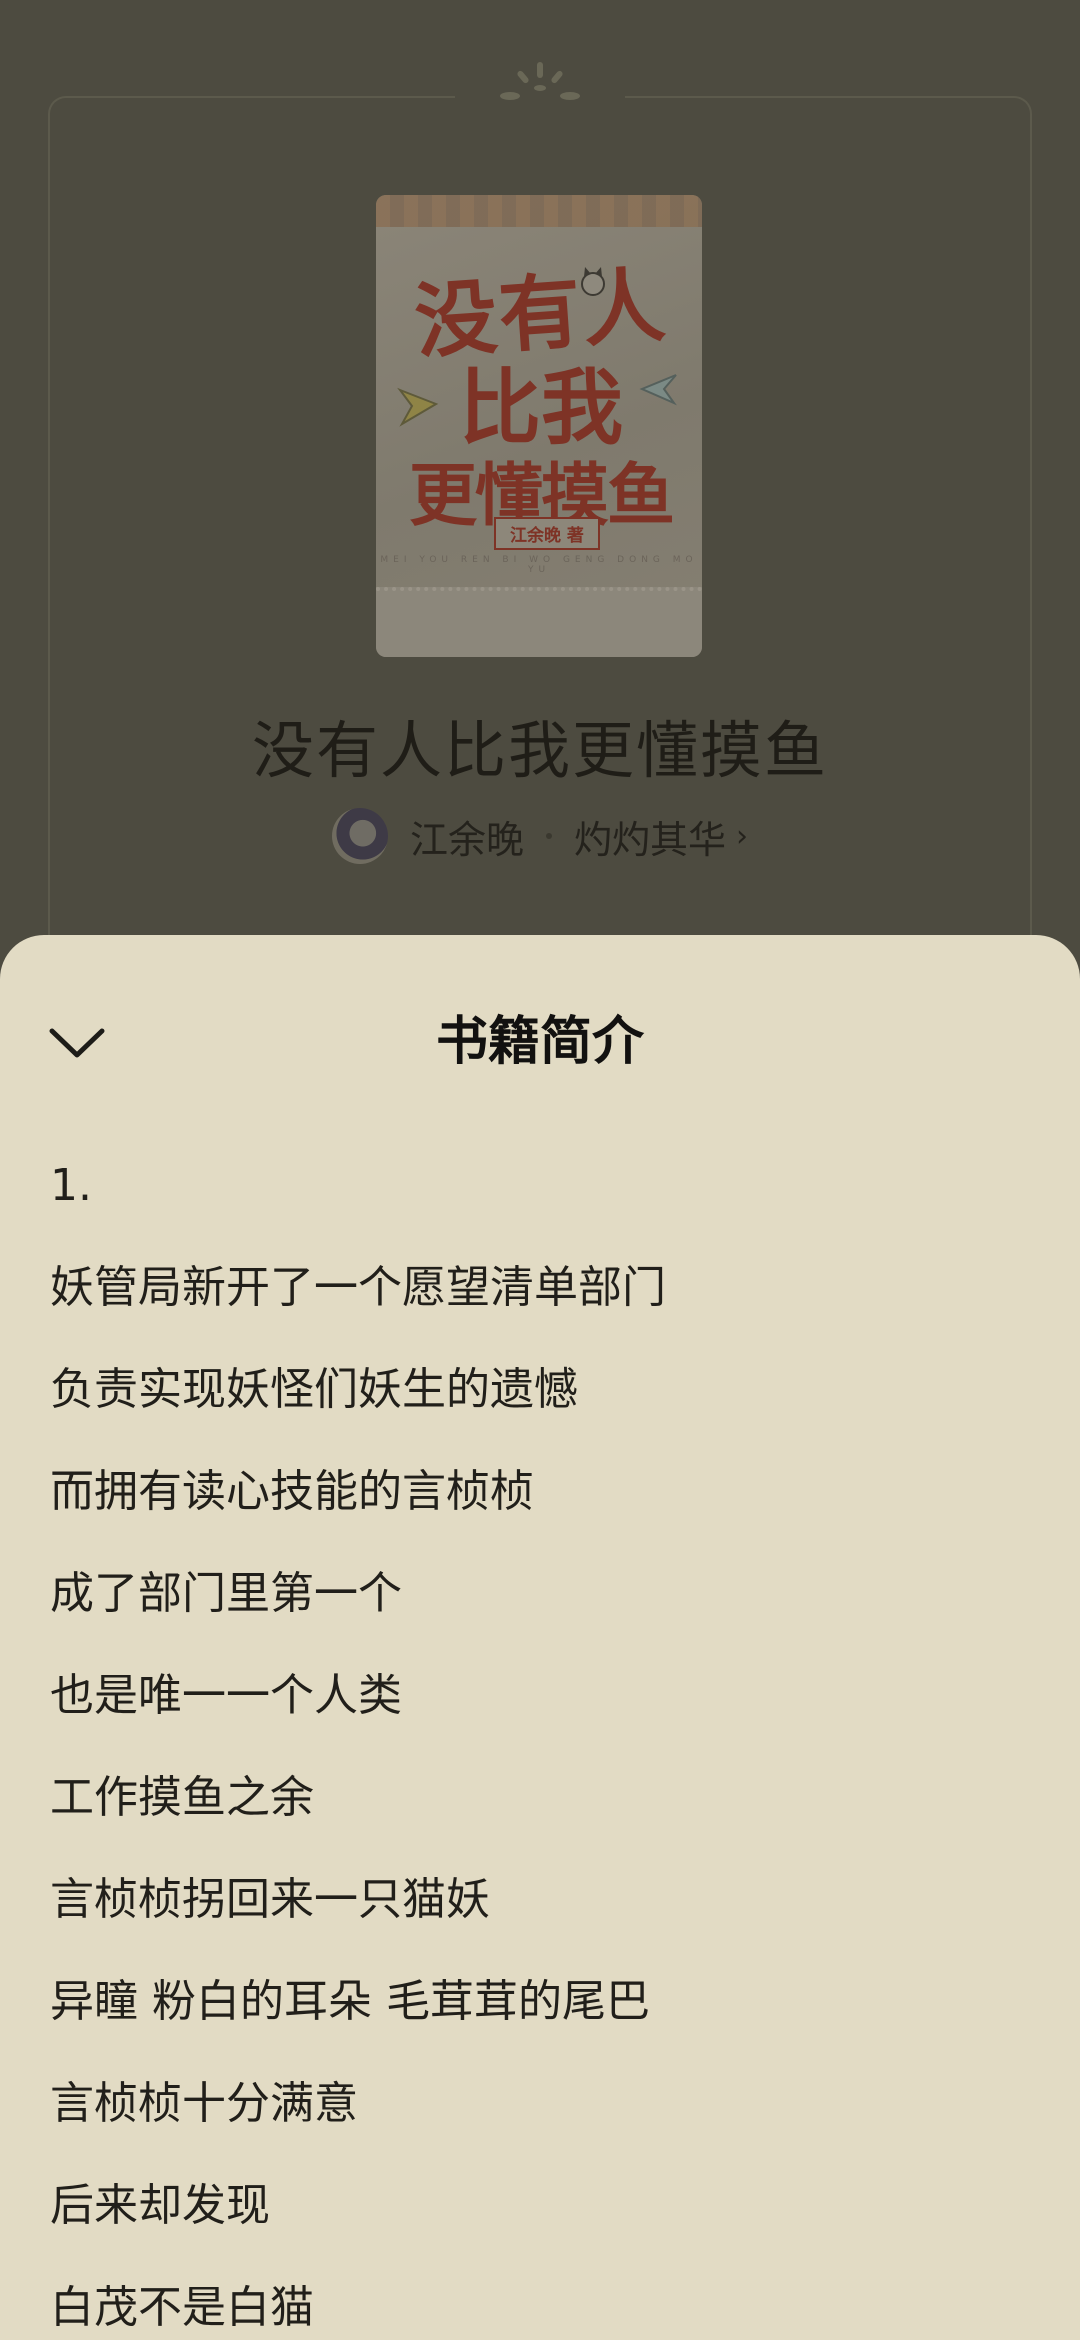 The width and height of the screenshot is (1080, 2340). I want to click on author-name: 江余晚, so click(467, 836).